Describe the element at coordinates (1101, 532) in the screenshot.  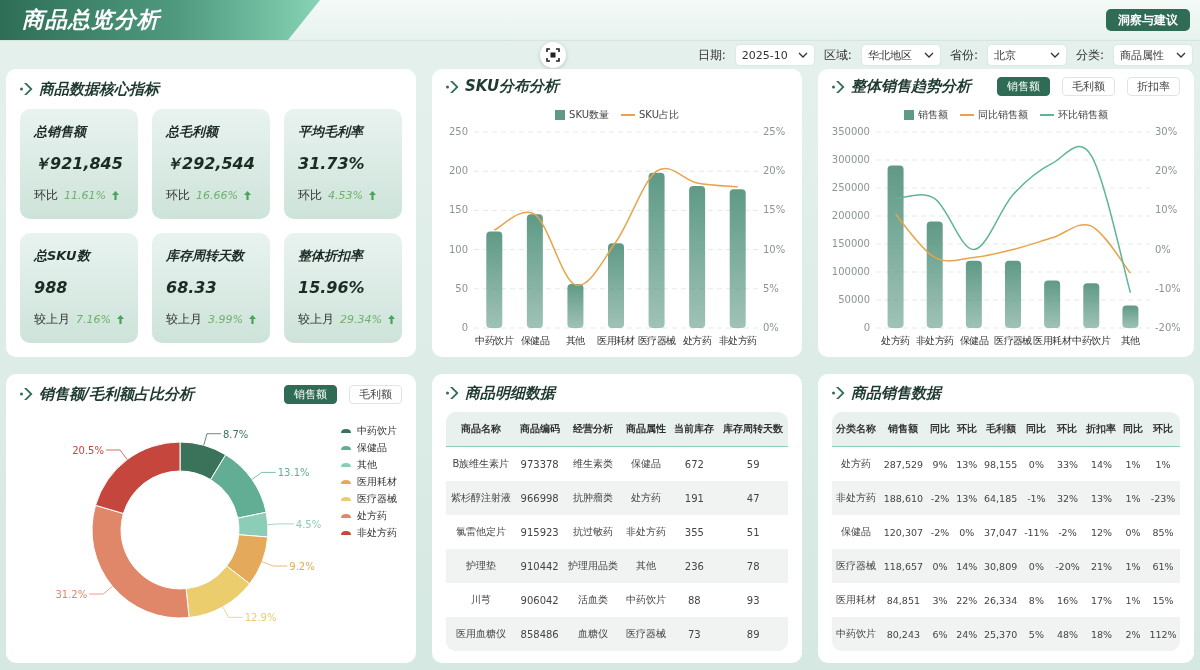
I see `table-cell: 12%` at that location.